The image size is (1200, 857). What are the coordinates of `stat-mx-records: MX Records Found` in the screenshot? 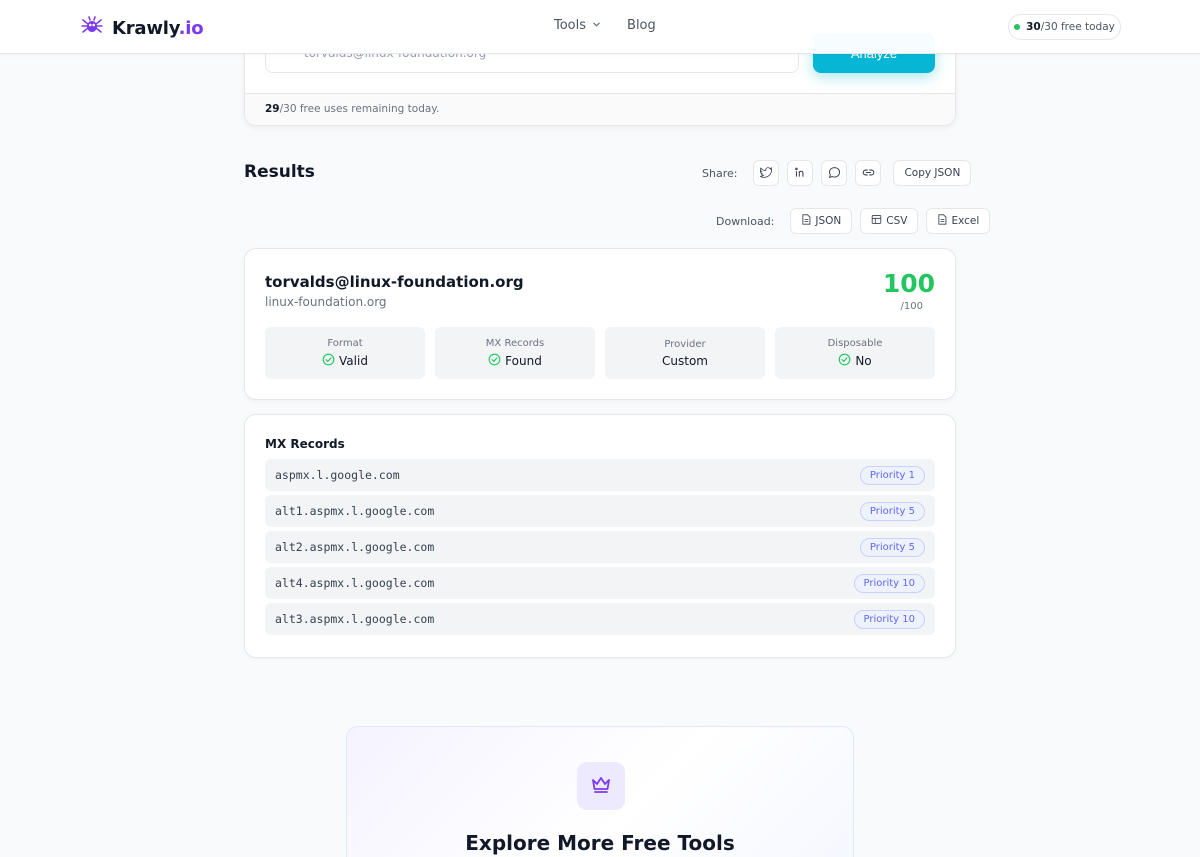 It's located at (515, 353).